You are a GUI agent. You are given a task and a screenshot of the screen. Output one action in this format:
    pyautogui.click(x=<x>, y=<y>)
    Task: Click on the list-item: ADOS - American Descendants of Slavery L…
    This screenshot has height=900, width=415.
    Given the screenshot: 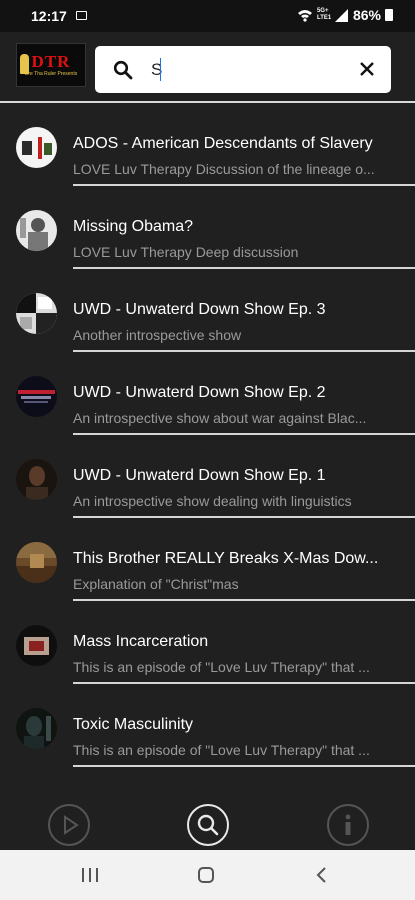 What is the action you would take?
    pyautogui.click(x=207, y=144)
    